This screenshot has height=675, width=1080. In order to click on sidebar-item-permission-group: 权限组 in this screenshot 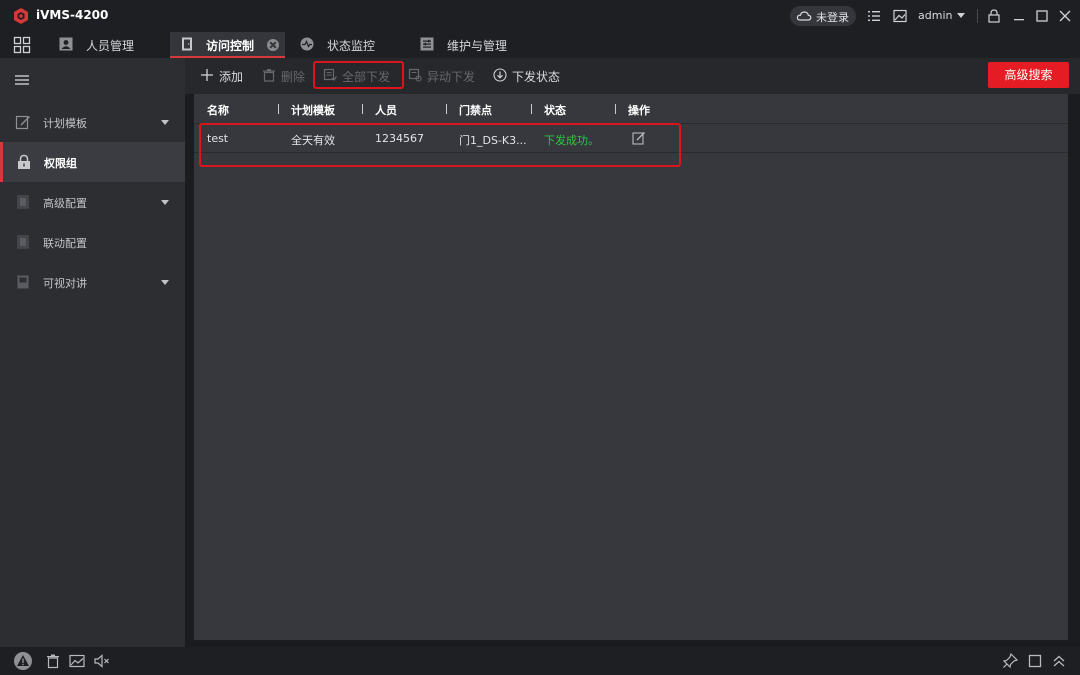, I will do `click(92, 162)`.